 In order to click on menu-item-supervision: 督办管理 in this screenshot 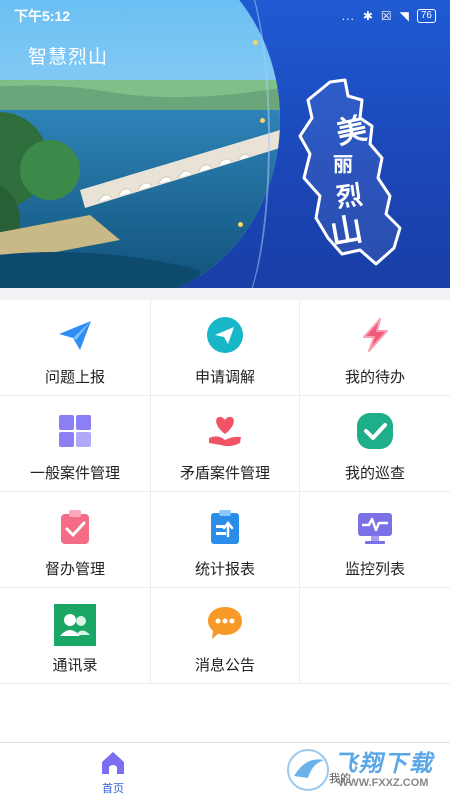, I will do `click(75, 540)`.